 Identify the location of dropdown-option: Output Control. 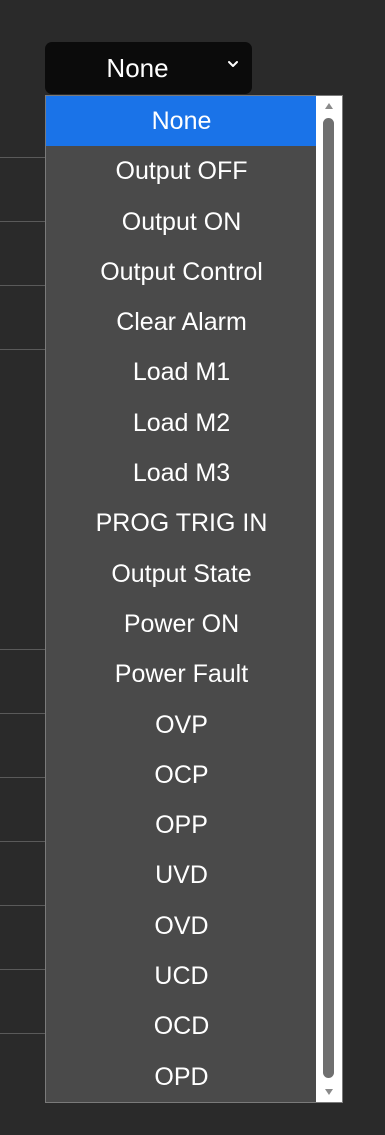
(181, 272).